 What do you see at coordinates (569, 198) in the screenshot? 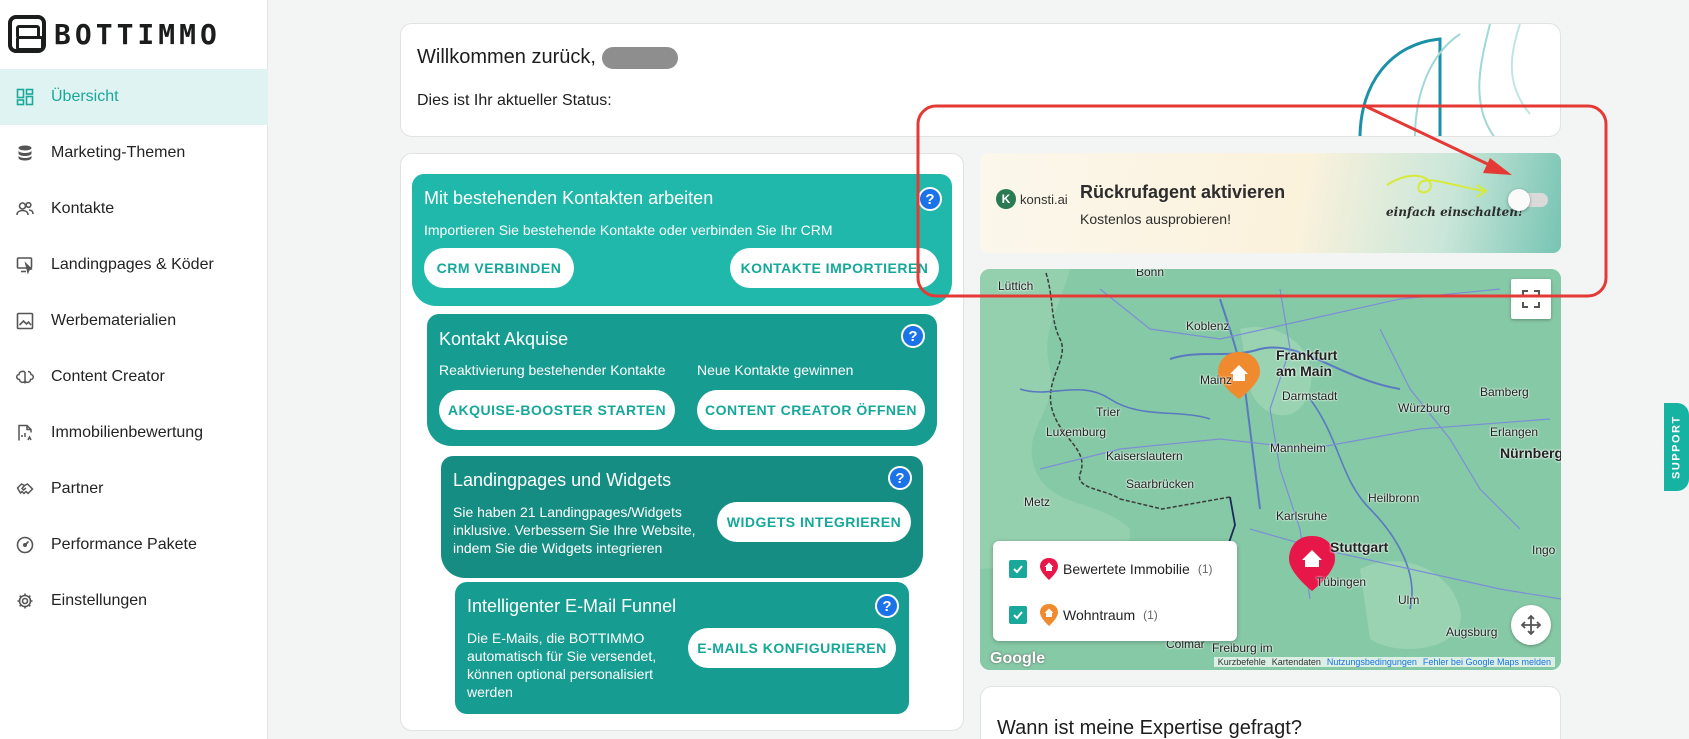
I see `stage-title: Mit bestehenden Kontakten arbeiten` at bounding box center [569, 198].